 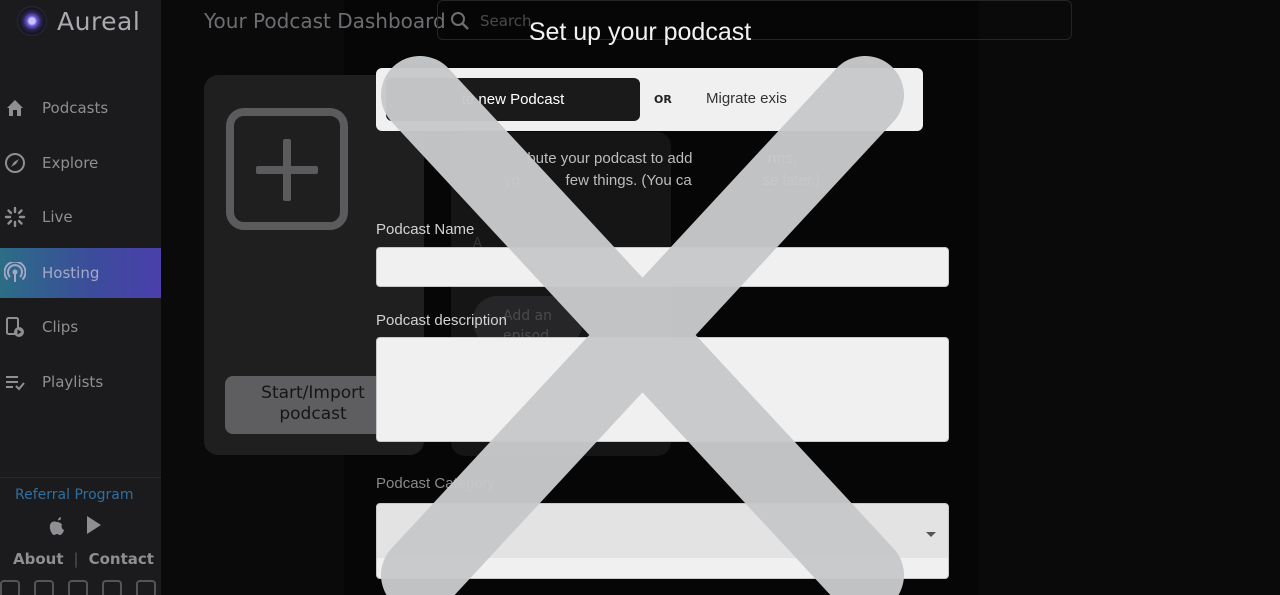 What do you see at coordinates (75, 108) in the screenshot?
I see `sidebar-item-label: Podcasts` at bounding box center [75, 108].